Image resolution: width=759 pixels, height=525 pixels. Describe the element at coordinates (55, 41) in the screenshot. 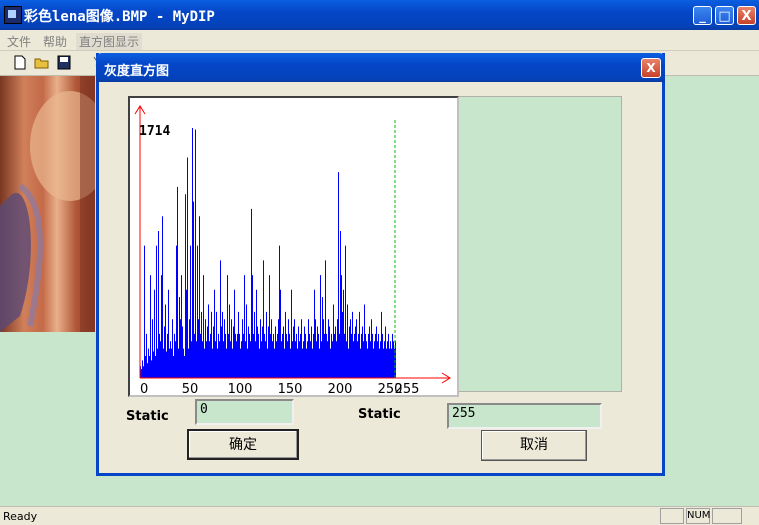

I see `menu-help: 帮助` at that location.